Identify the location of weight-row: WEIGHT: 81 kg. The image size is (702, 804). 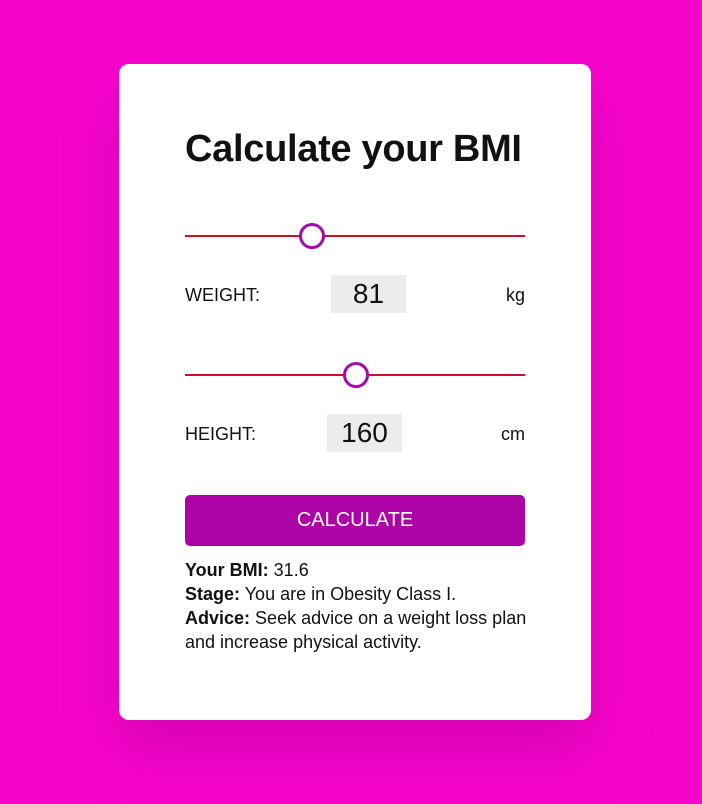
(355, 294).